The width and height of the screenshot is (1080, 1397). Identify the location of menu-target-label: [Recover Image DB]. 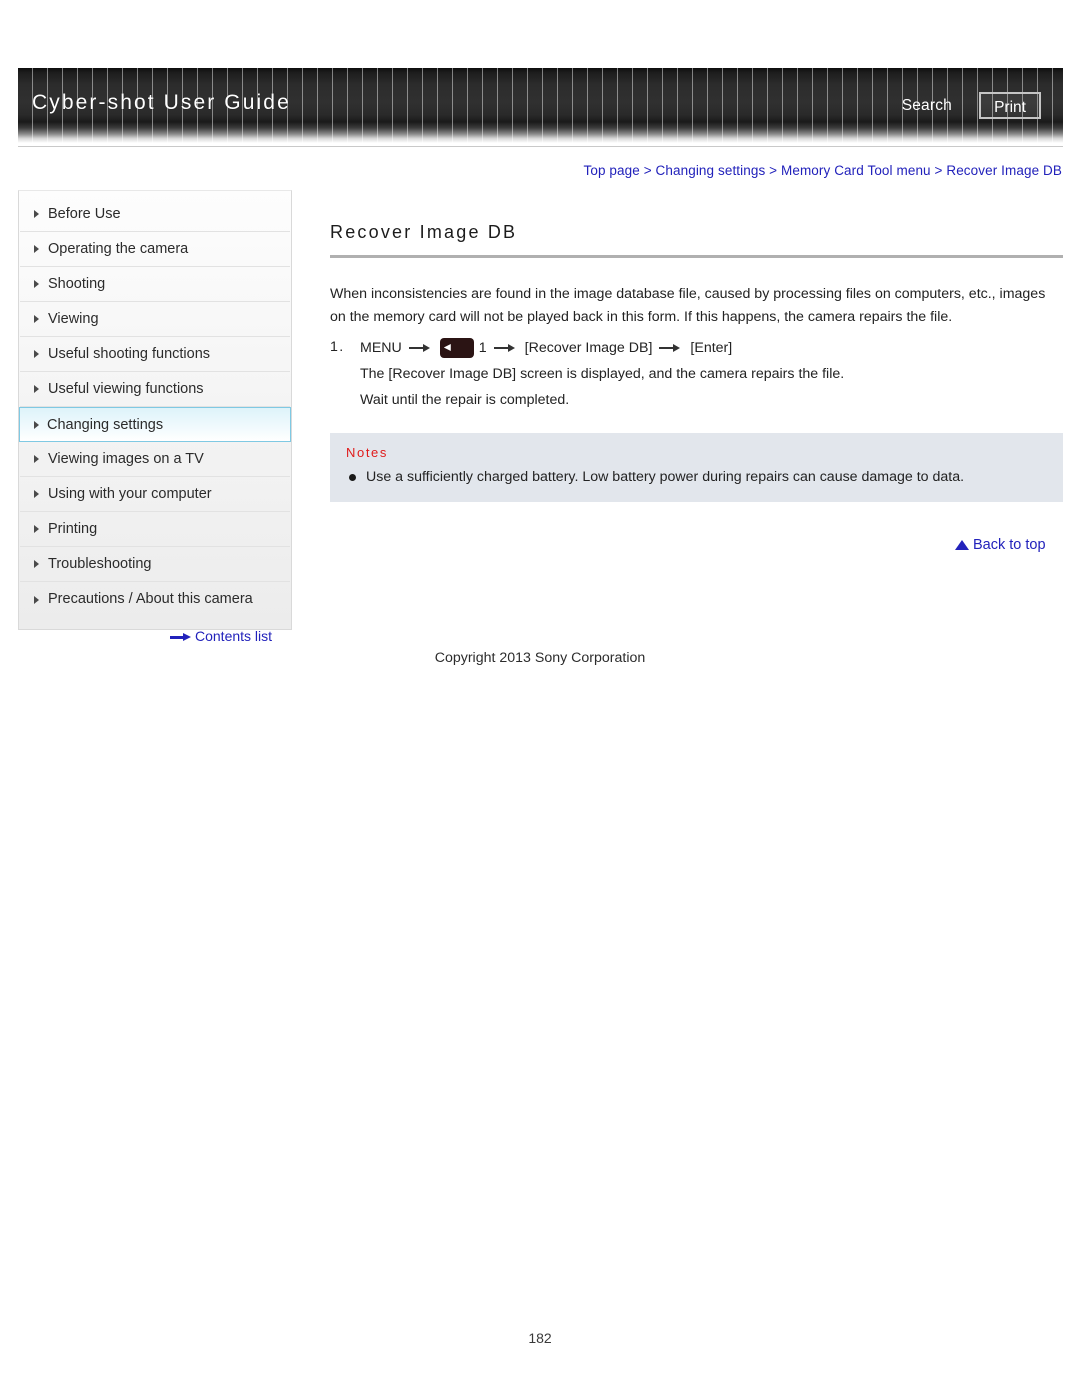
(588, 348).